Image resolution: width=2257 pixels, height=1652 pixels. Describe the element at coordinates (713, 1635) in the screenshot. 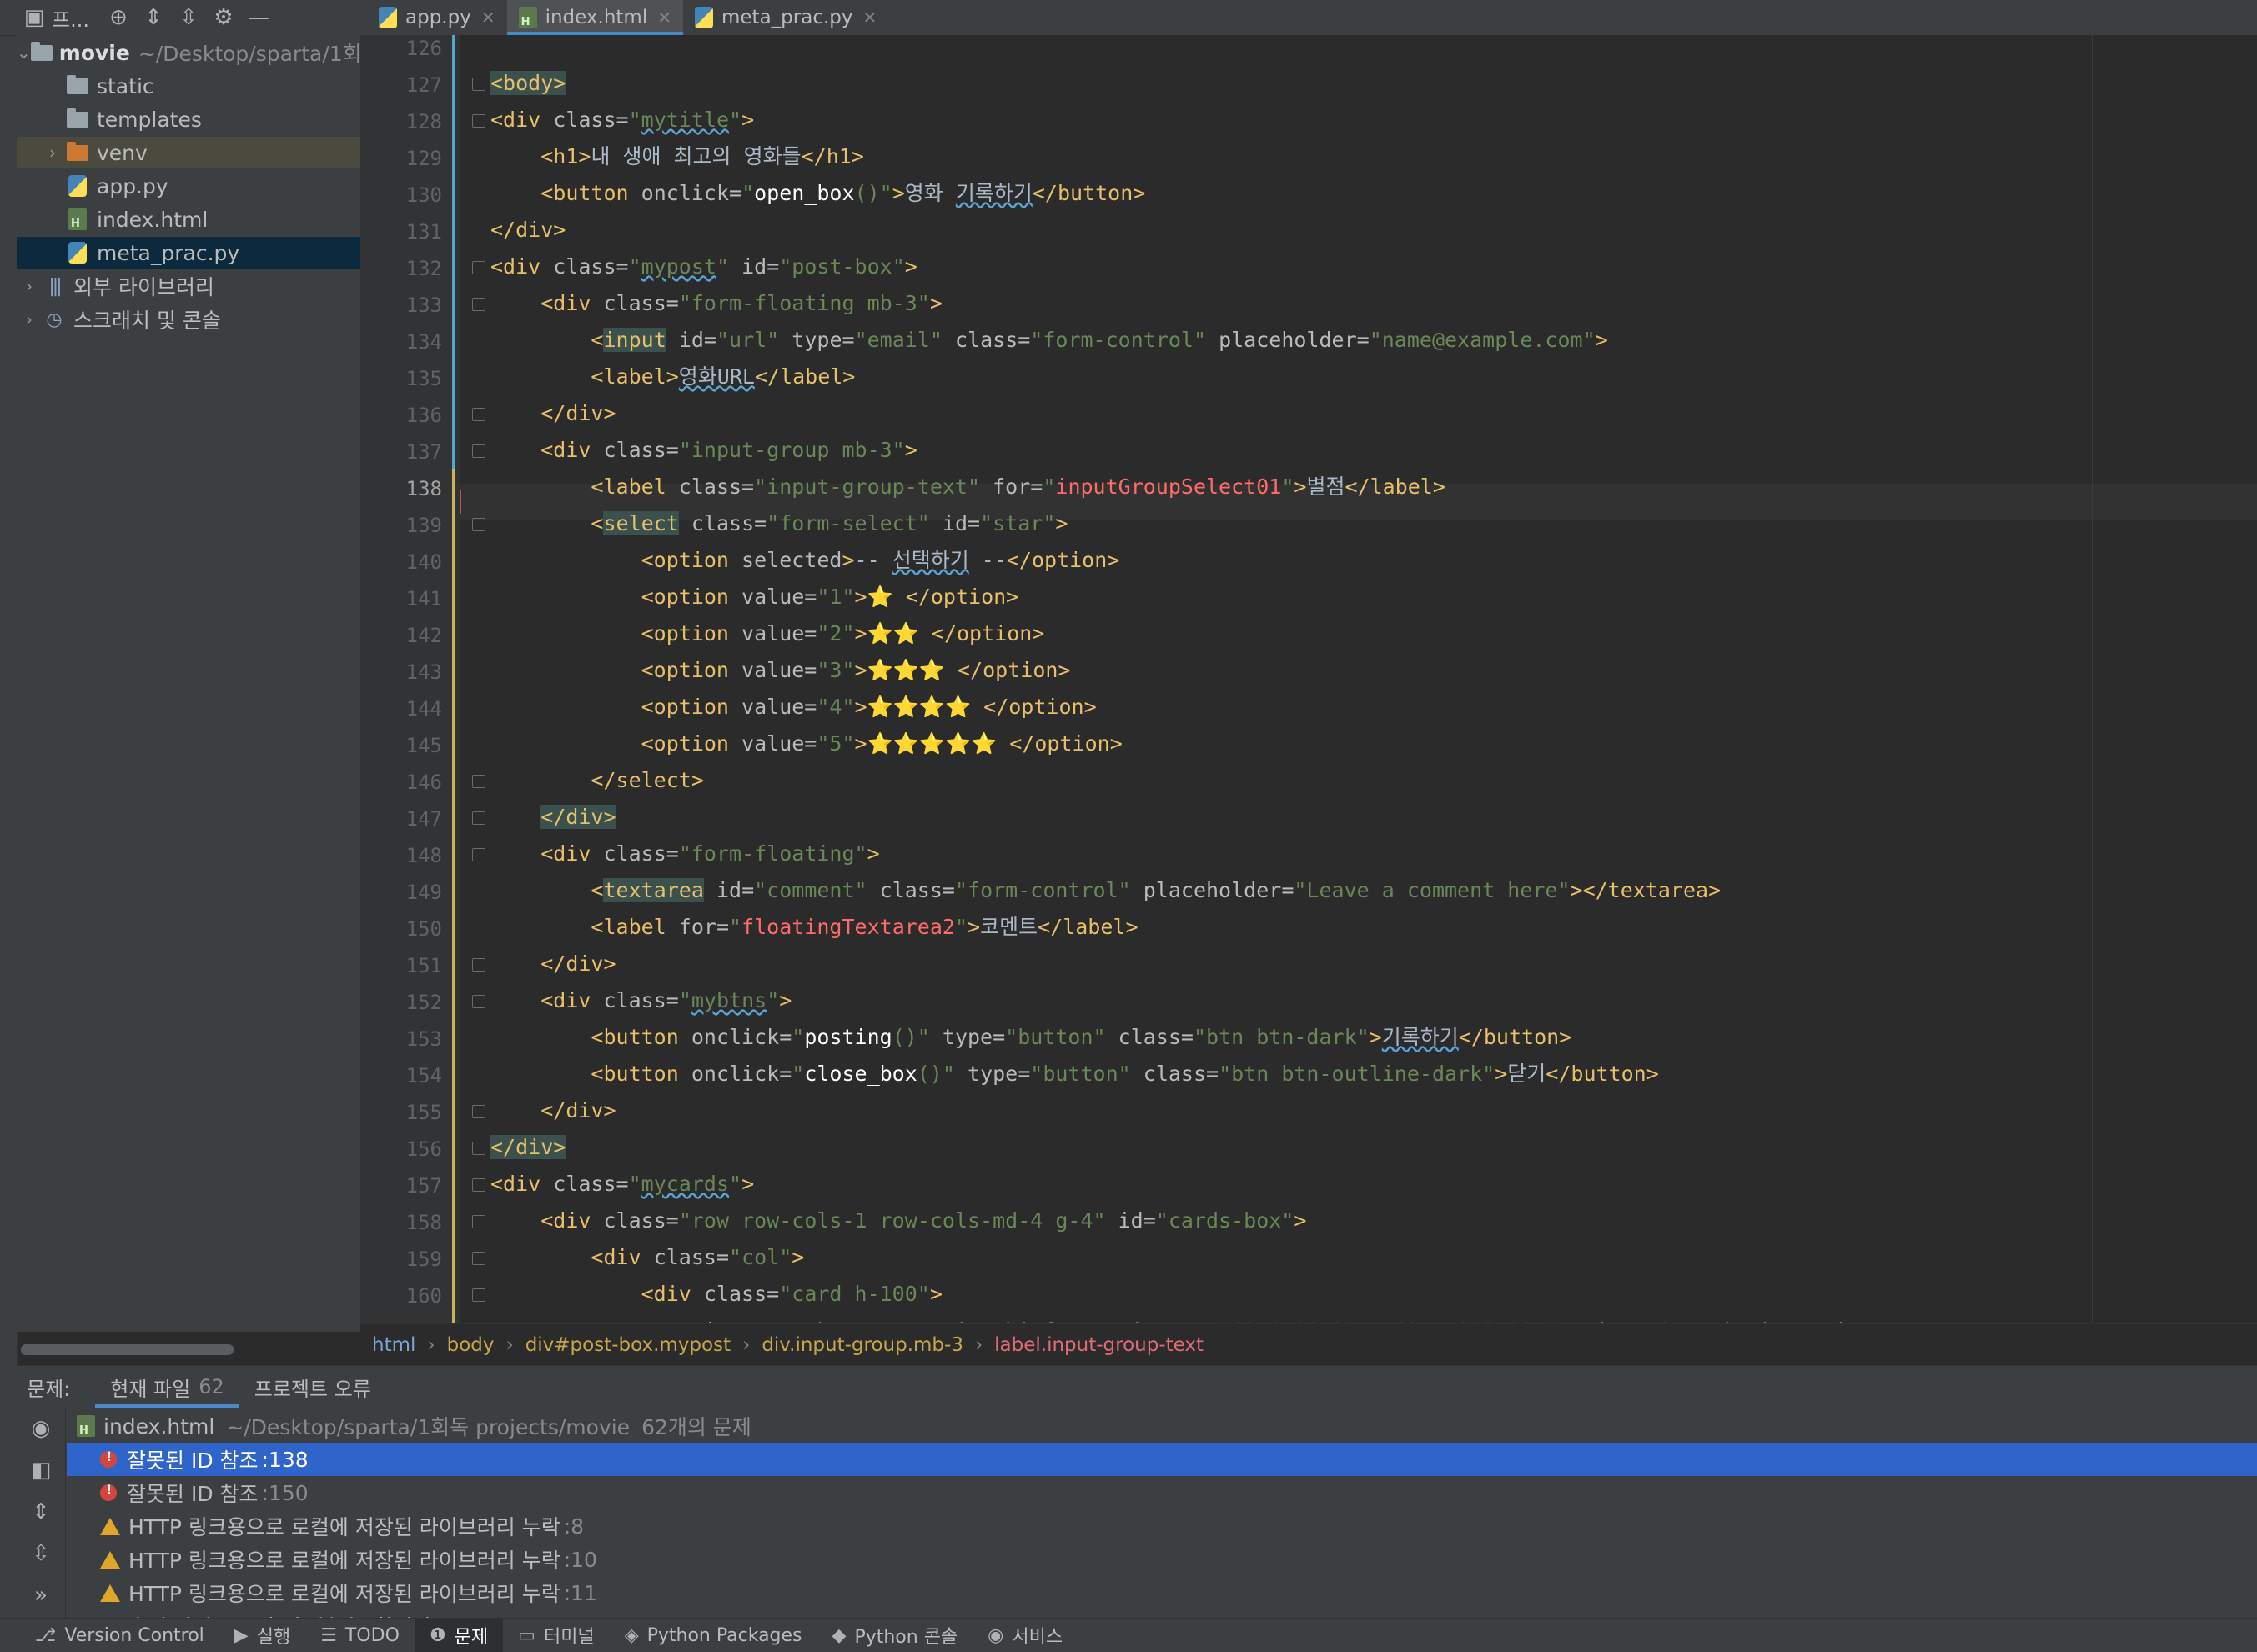

I see `toolwindow-button: ◈ Python Packages` at that location.